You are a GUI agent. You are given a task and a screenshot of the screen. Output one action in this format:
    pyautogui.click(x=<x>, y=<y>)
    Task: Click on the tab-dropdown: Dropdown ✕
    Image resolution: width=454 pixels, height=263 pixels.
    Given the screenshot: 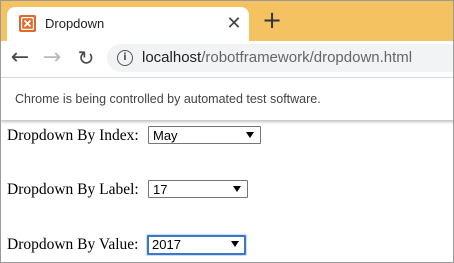 What is the action you would take?
    pyautogui.click(x=128, y=24)
    